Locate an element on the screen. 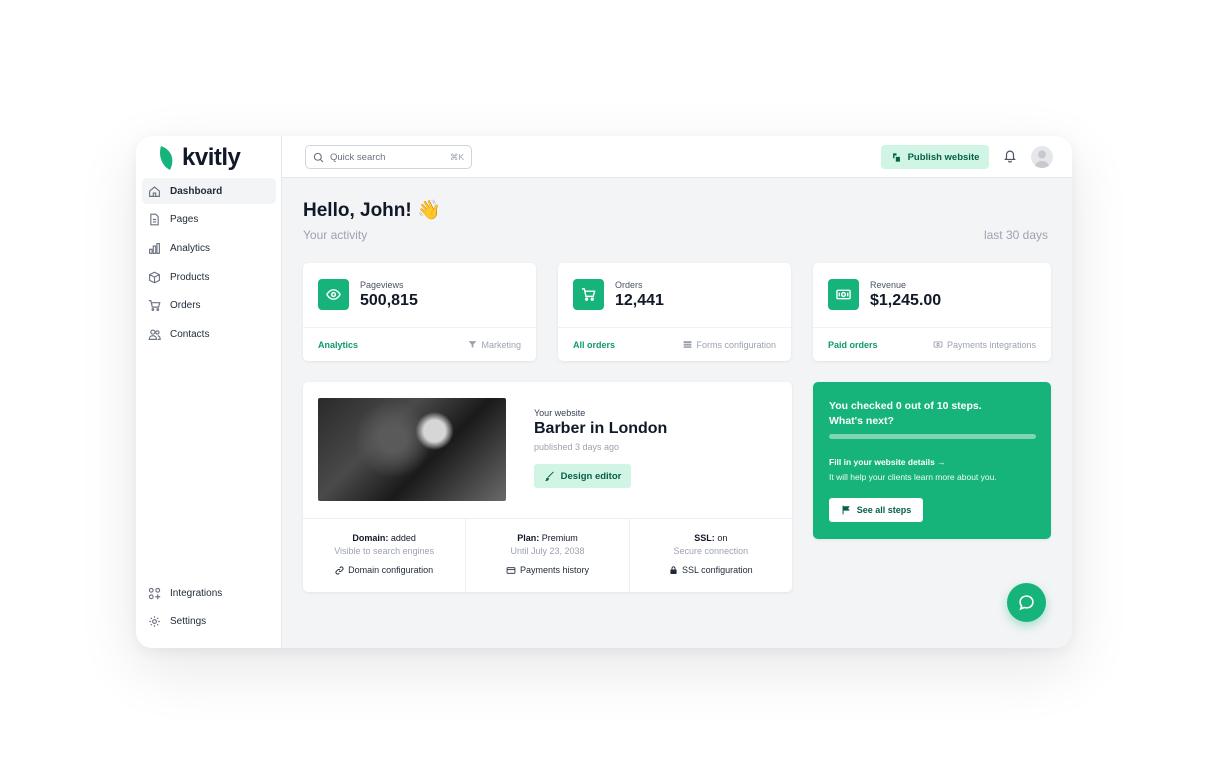 This screenshot has width=1208, height=784. ssl-status: SSL: on is located at coordinates (711, 538).